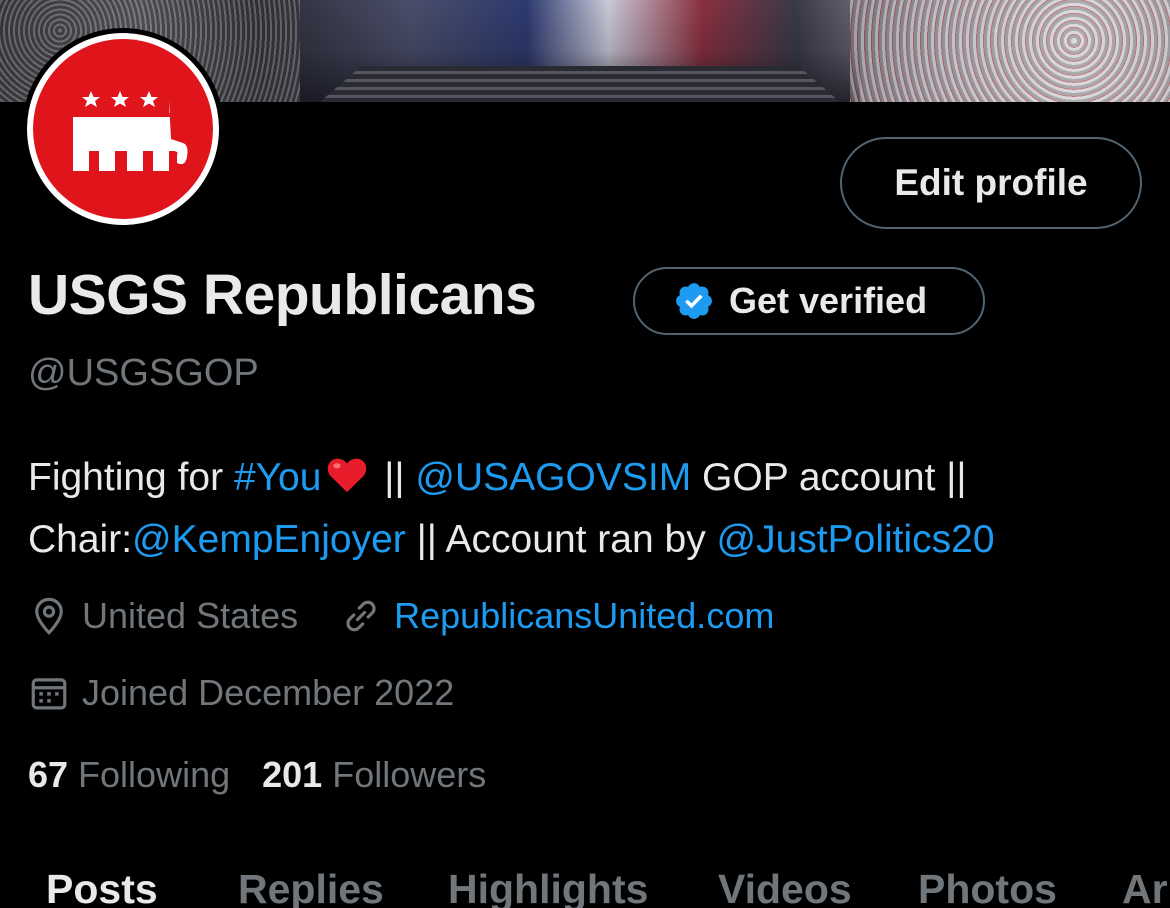 This screenshot has width=1170, height=908. I want to click on tab-photos: Photos, so click(987, 887).